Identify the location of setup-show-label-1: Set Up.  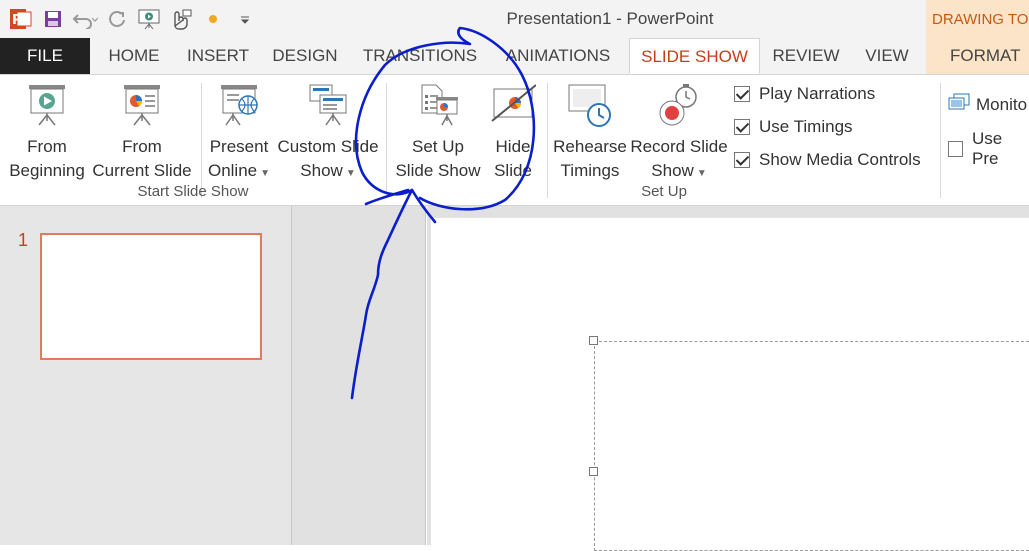
(438, 146).